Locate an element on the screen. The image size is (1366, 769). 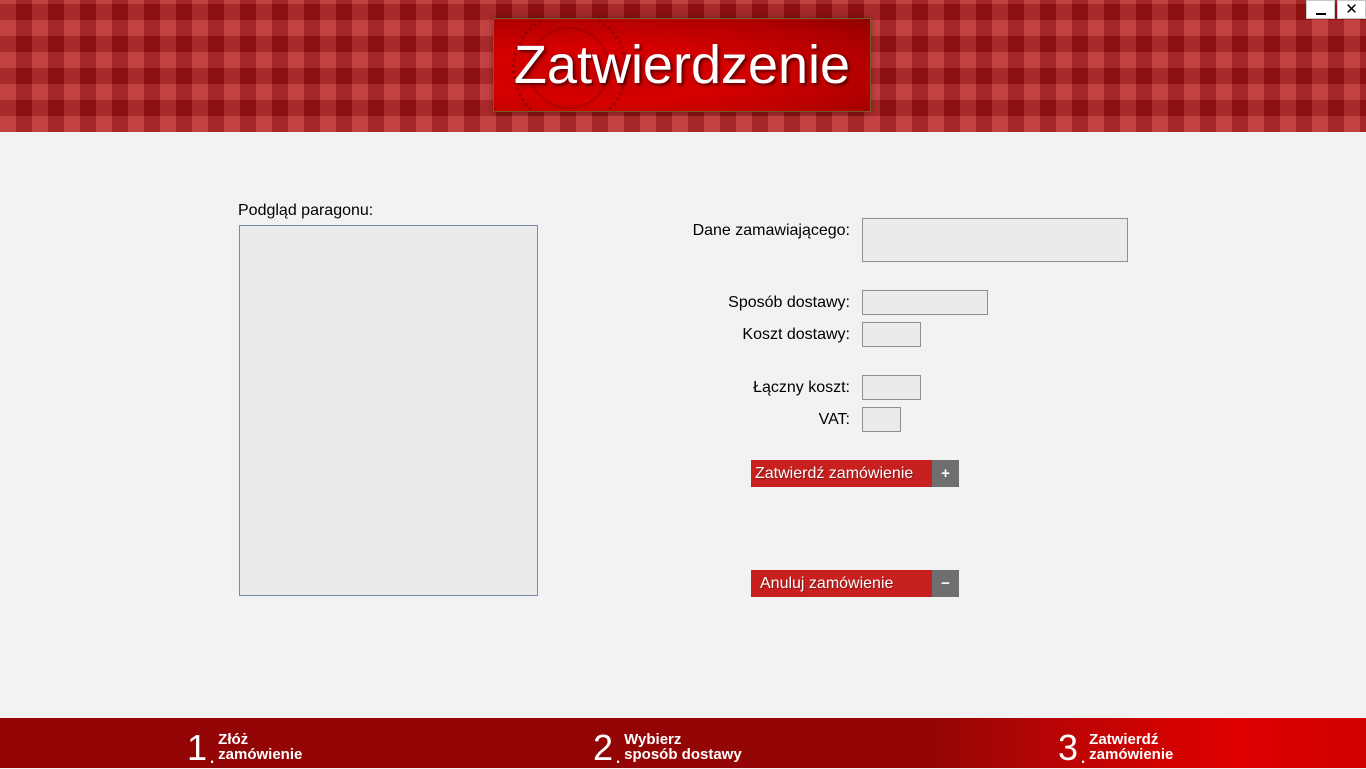
cancel-order-button: Anuluj zamówienie − is located at coordinates (855, 583).